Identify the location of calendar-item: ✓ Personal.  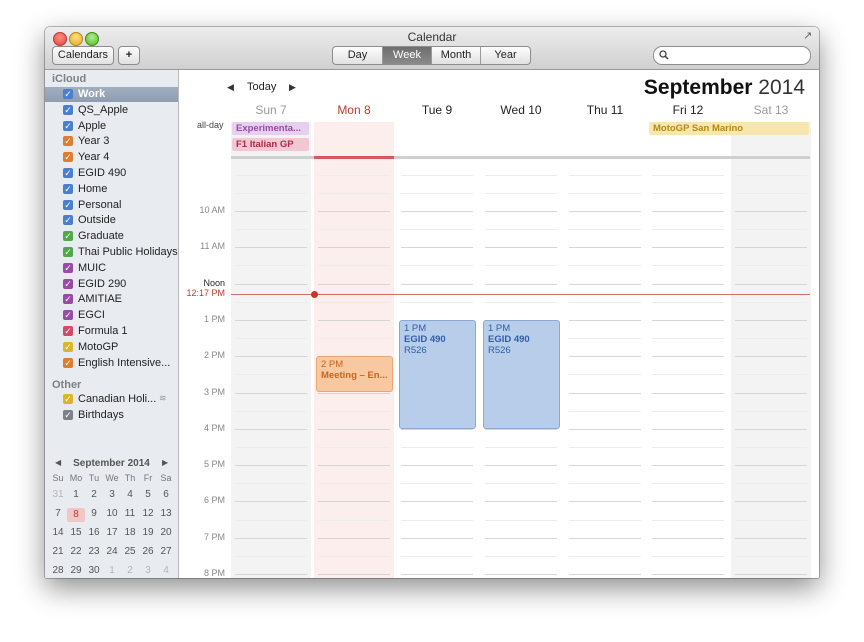
(111, 205).